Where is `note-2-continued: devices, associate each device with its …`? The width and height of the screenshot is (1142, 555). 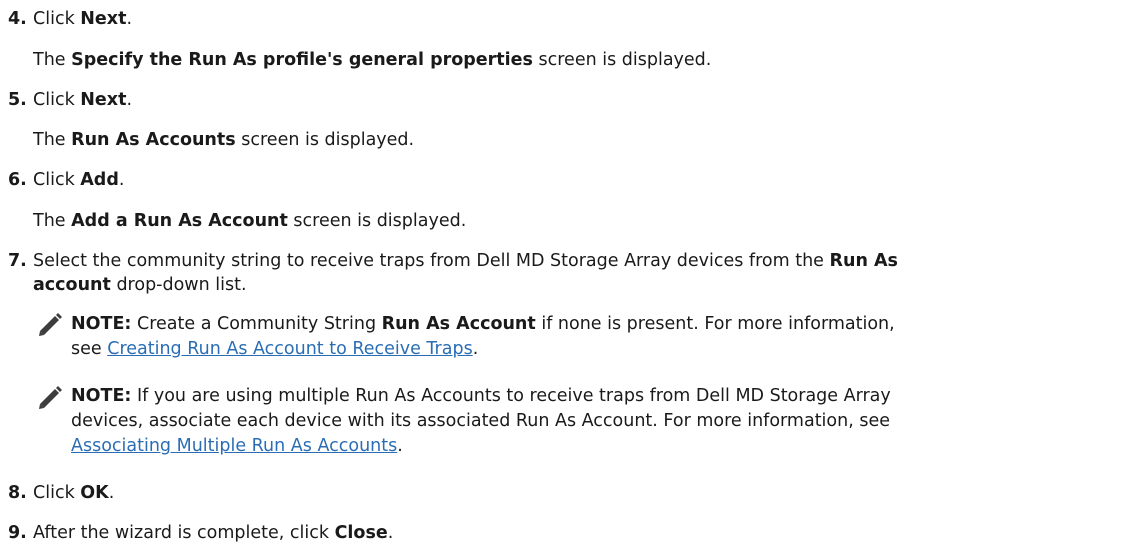 note-2-continued: devices, associate each device with its … is located at coordinates (480, 421).